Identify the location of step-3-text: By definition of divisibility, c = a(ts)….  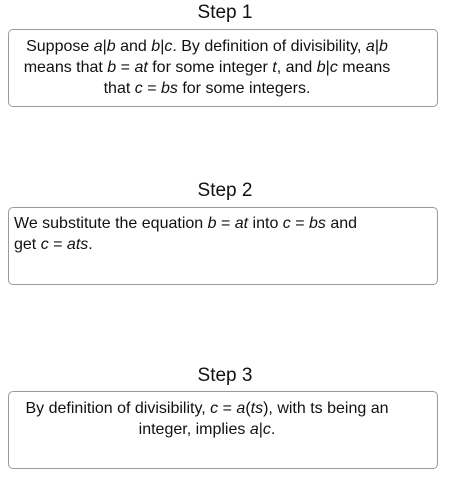
(208, 419).